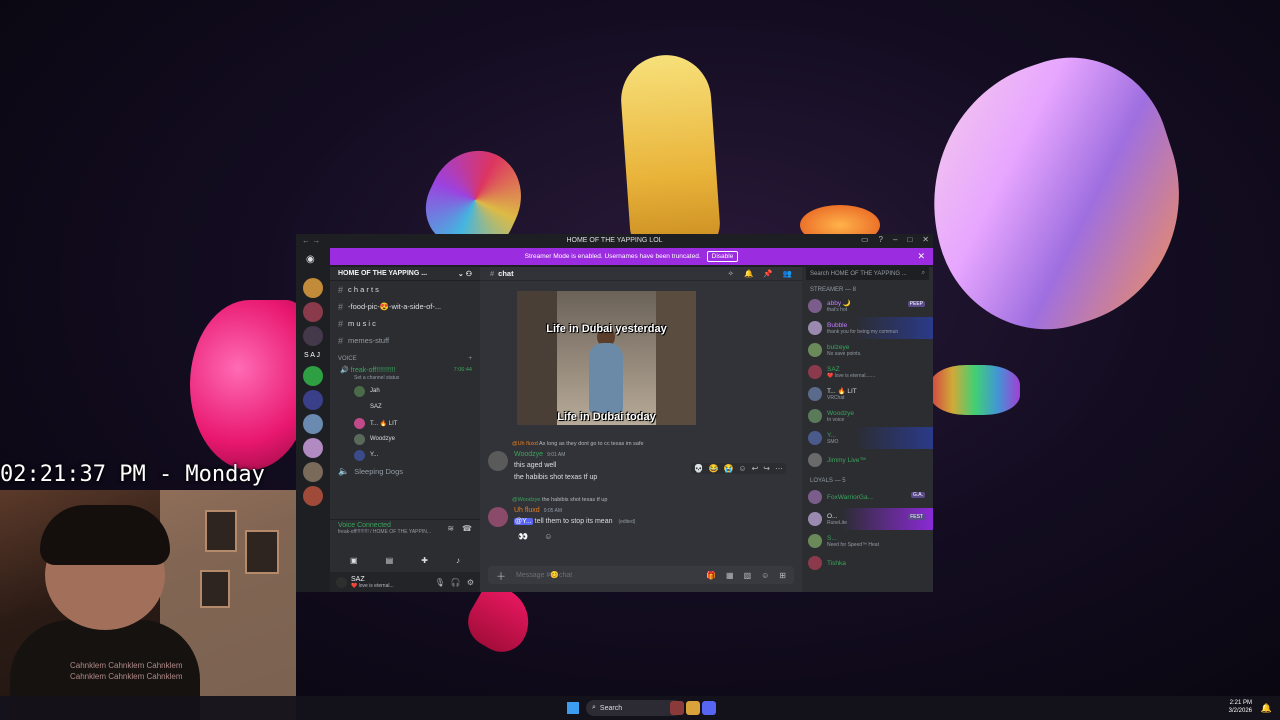 This screenshot has height=720, width=1280. Describe the element at coordinates (782, 575) in the screenshot. I see `apps-icon: ⊞` at that location.